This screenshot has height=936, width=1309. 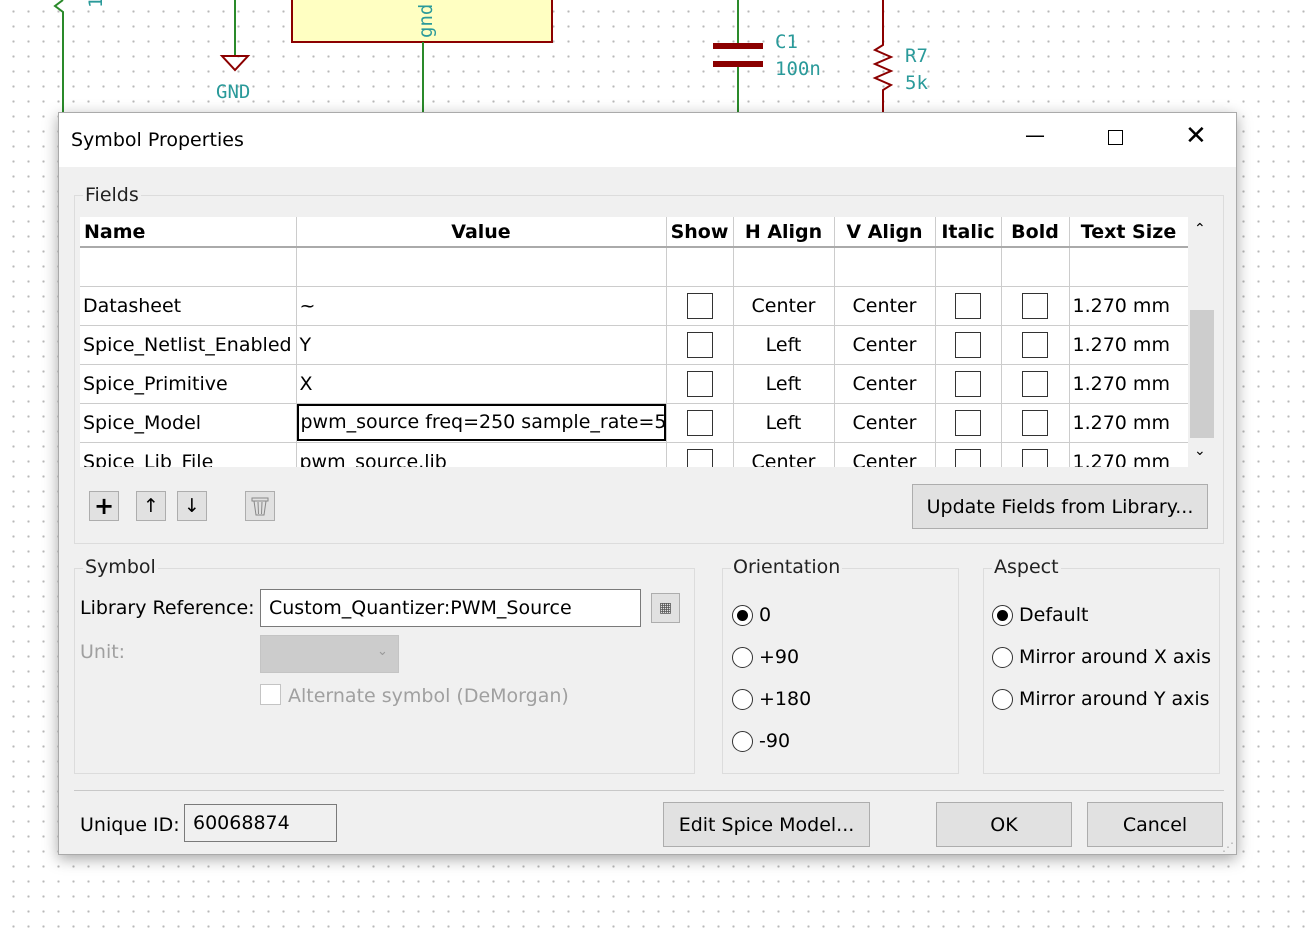 I want to click on value-cell: X, so click(x=481, y=384).